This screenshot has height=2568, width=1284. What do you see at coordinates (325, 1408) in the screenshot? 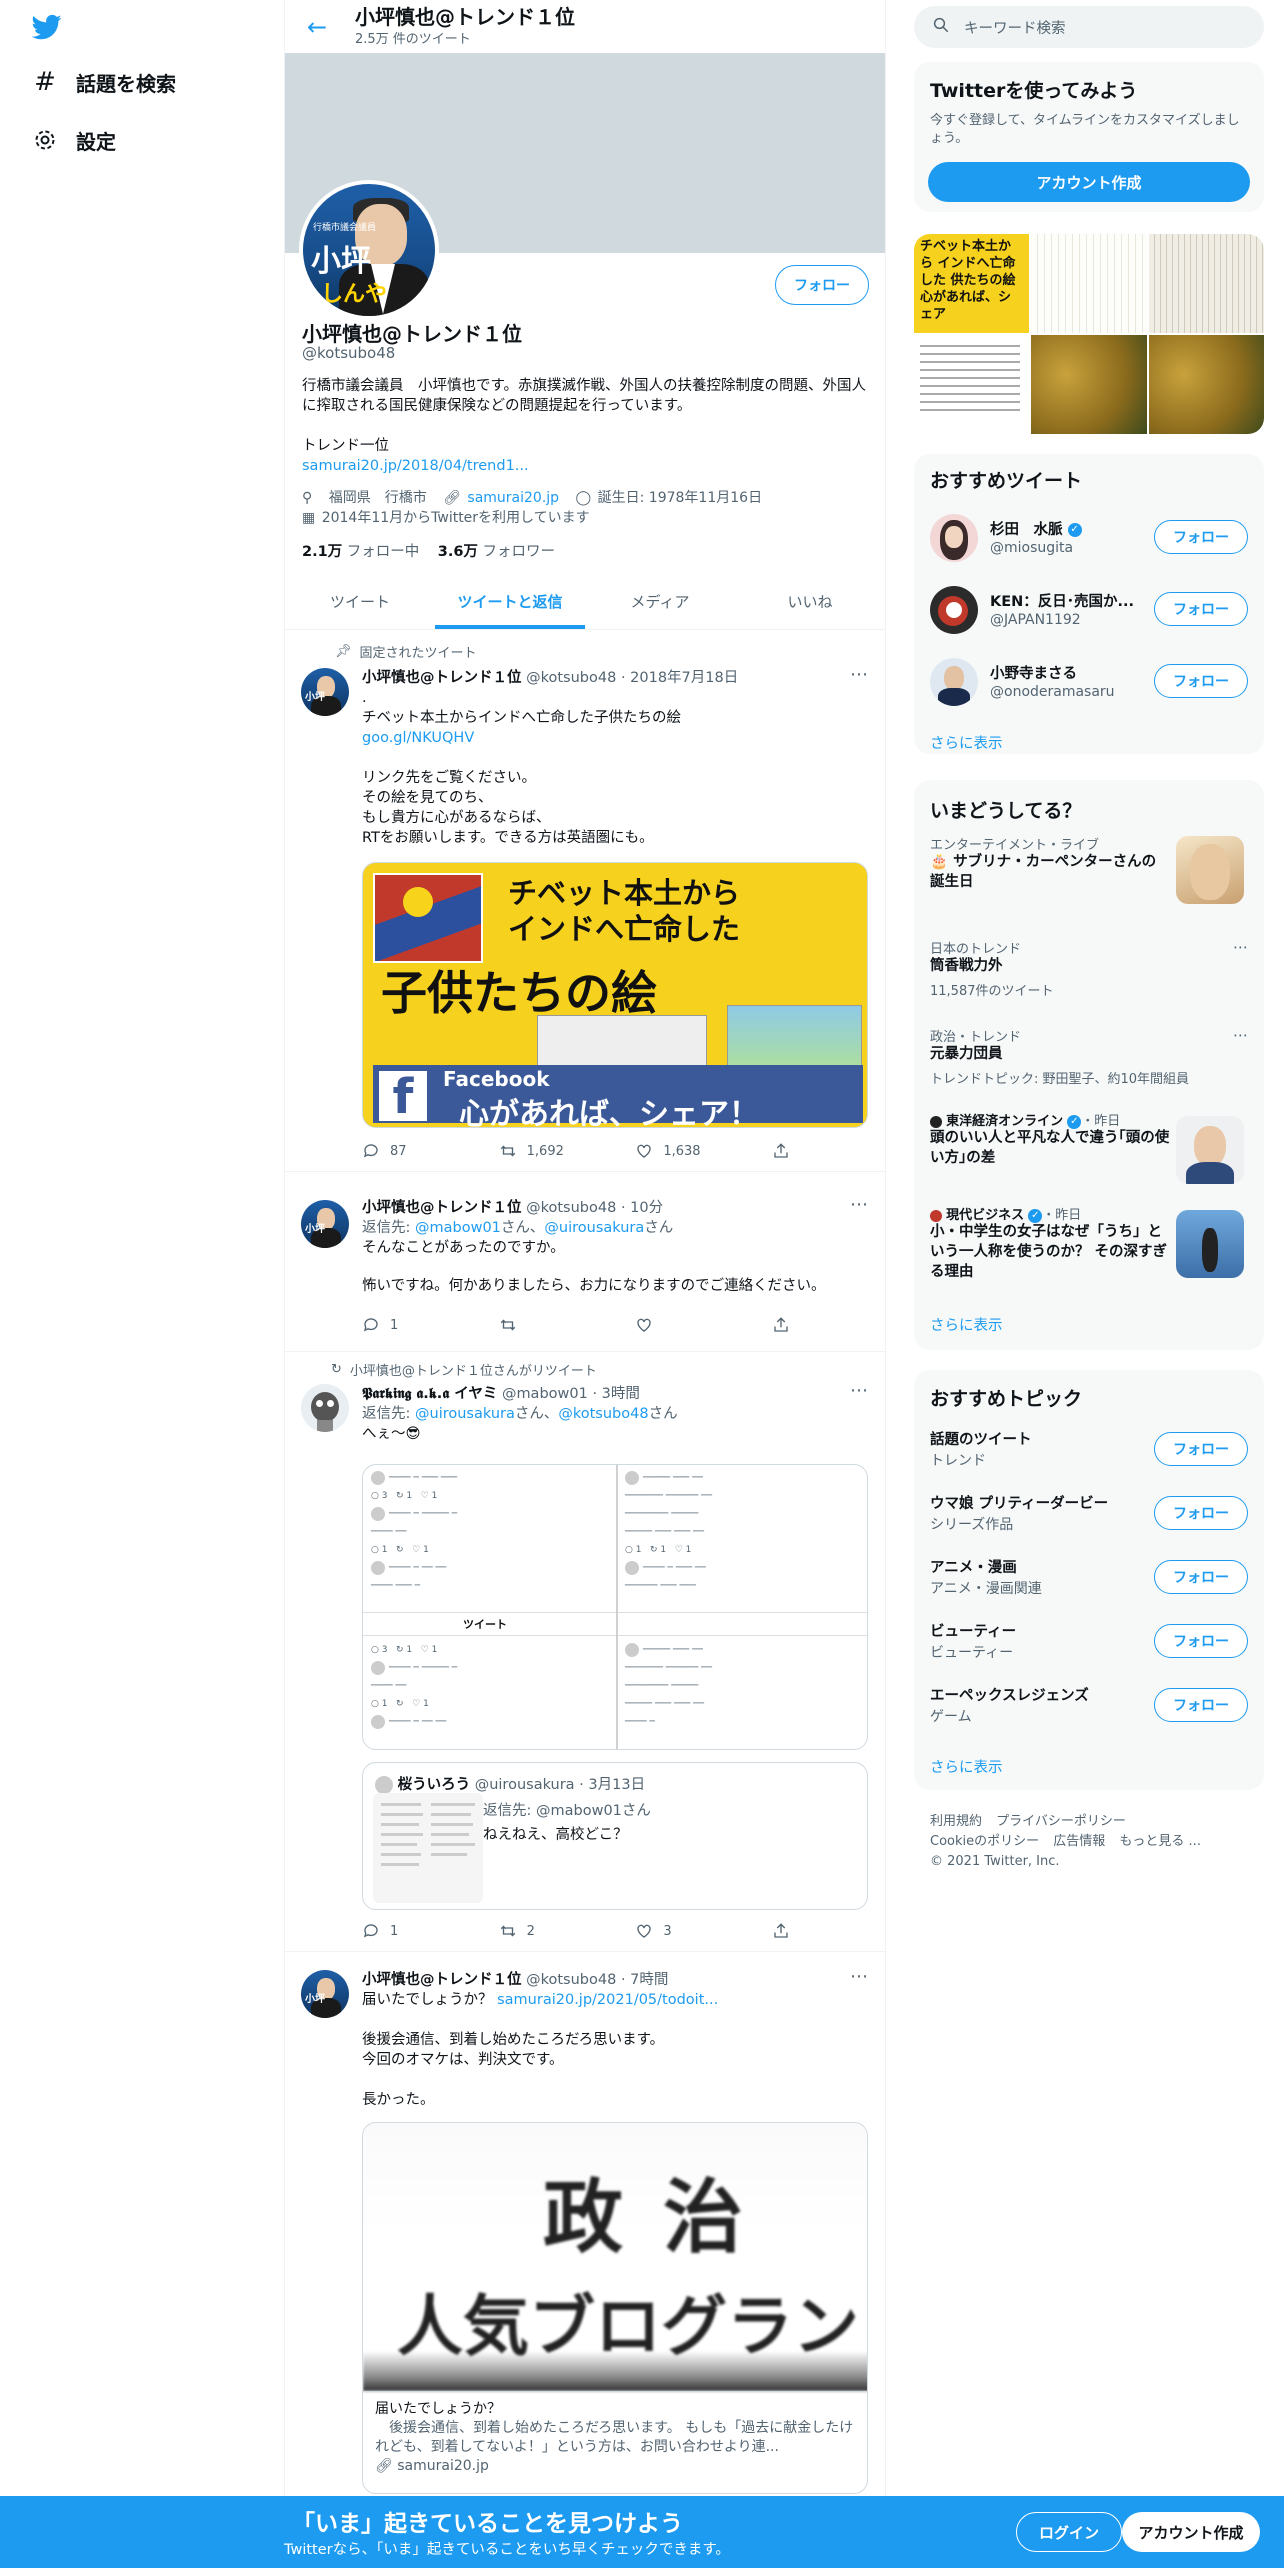
I see `tweet-avatar` at bounding box center [325, 1408].